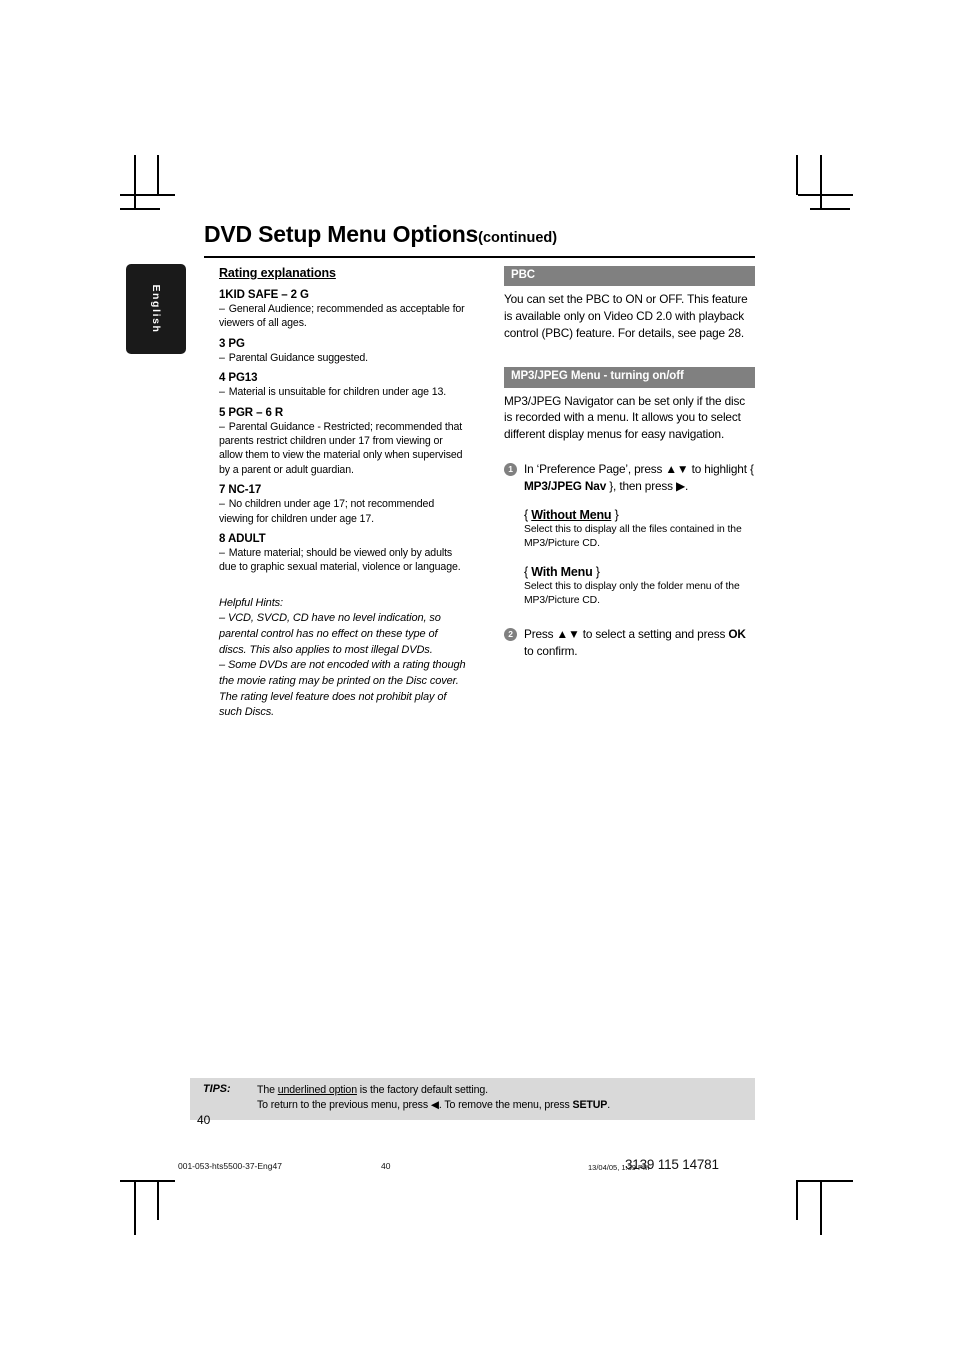  What do you see at coordinates (277, 273) in the screenshot?
I see `rating-explanations-heading: Rating explanations` at bounding box center [277, 273].